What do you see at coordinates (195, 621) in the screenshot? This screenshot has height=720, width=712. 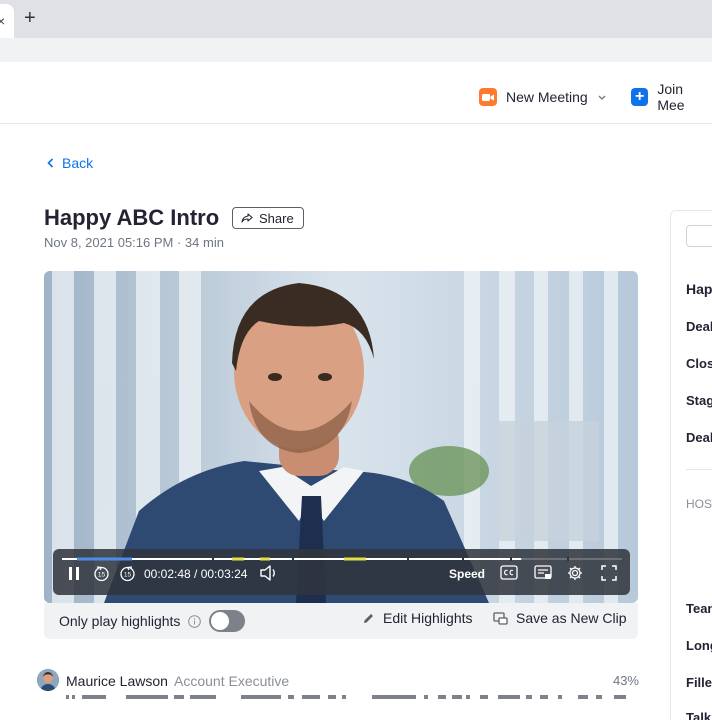 I see `info-icon` at bounding box center [195, 621].